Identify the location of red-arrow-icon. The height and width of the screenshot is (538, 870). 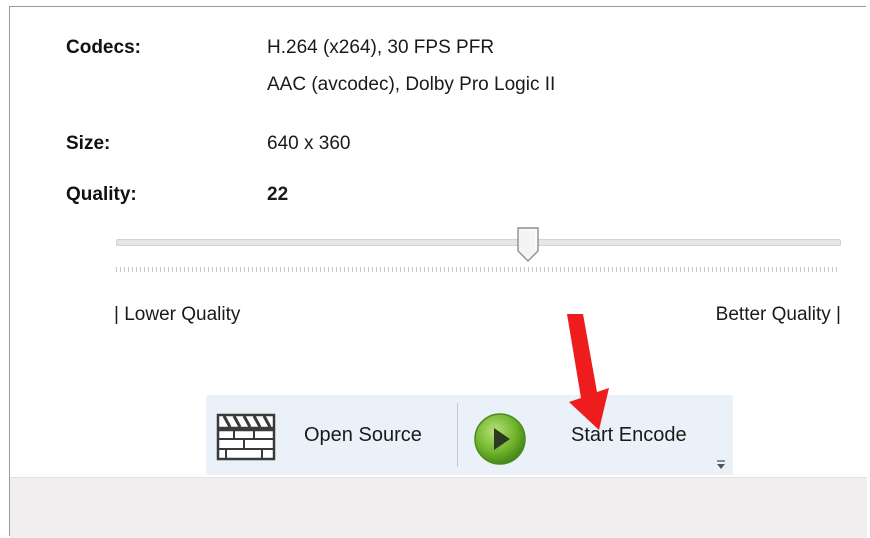
(588, 372).